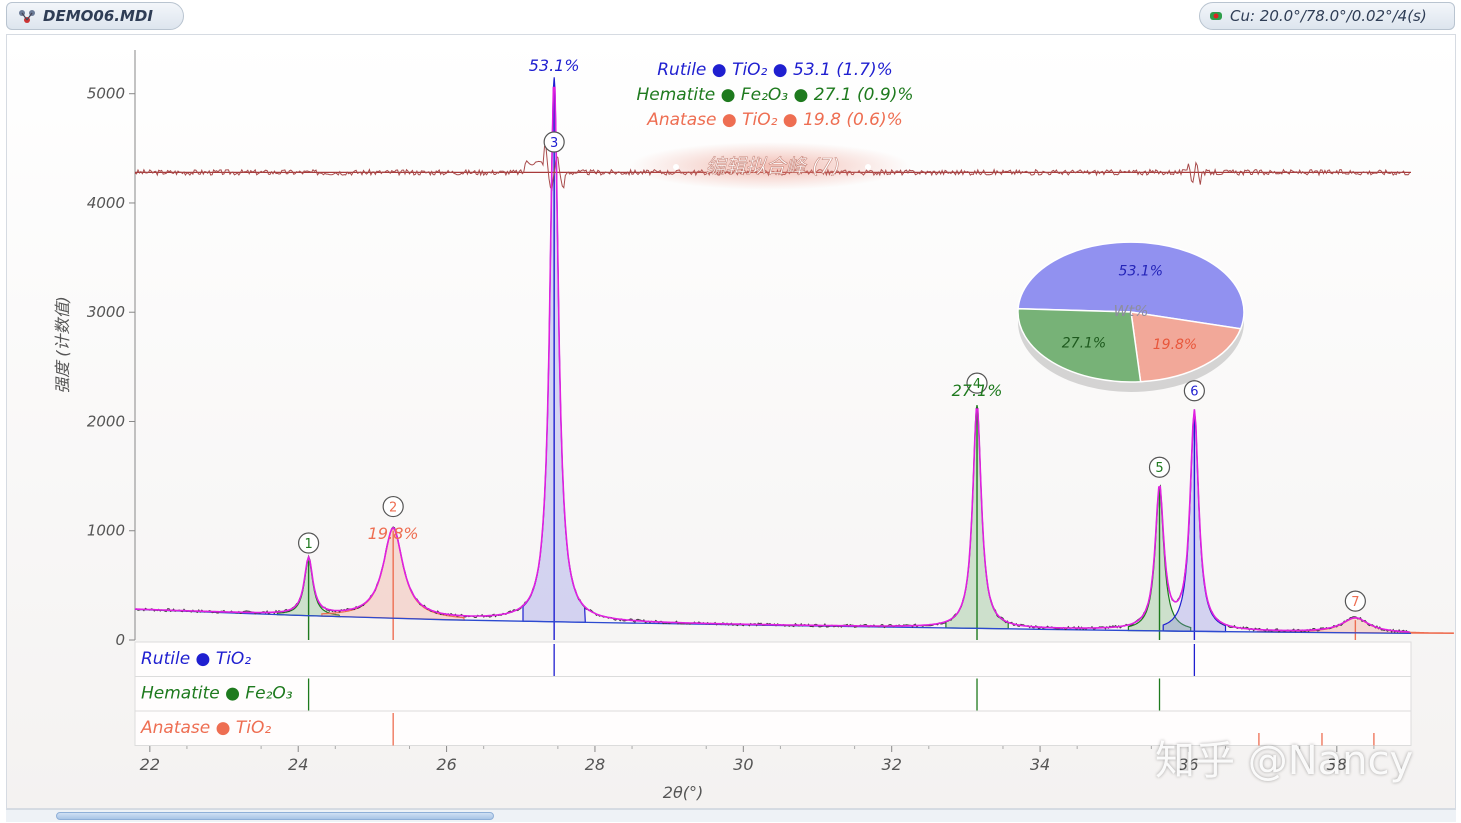 The image size is (1461, 823). I want to click on horizontal-scrollbar, so click(731, 815).